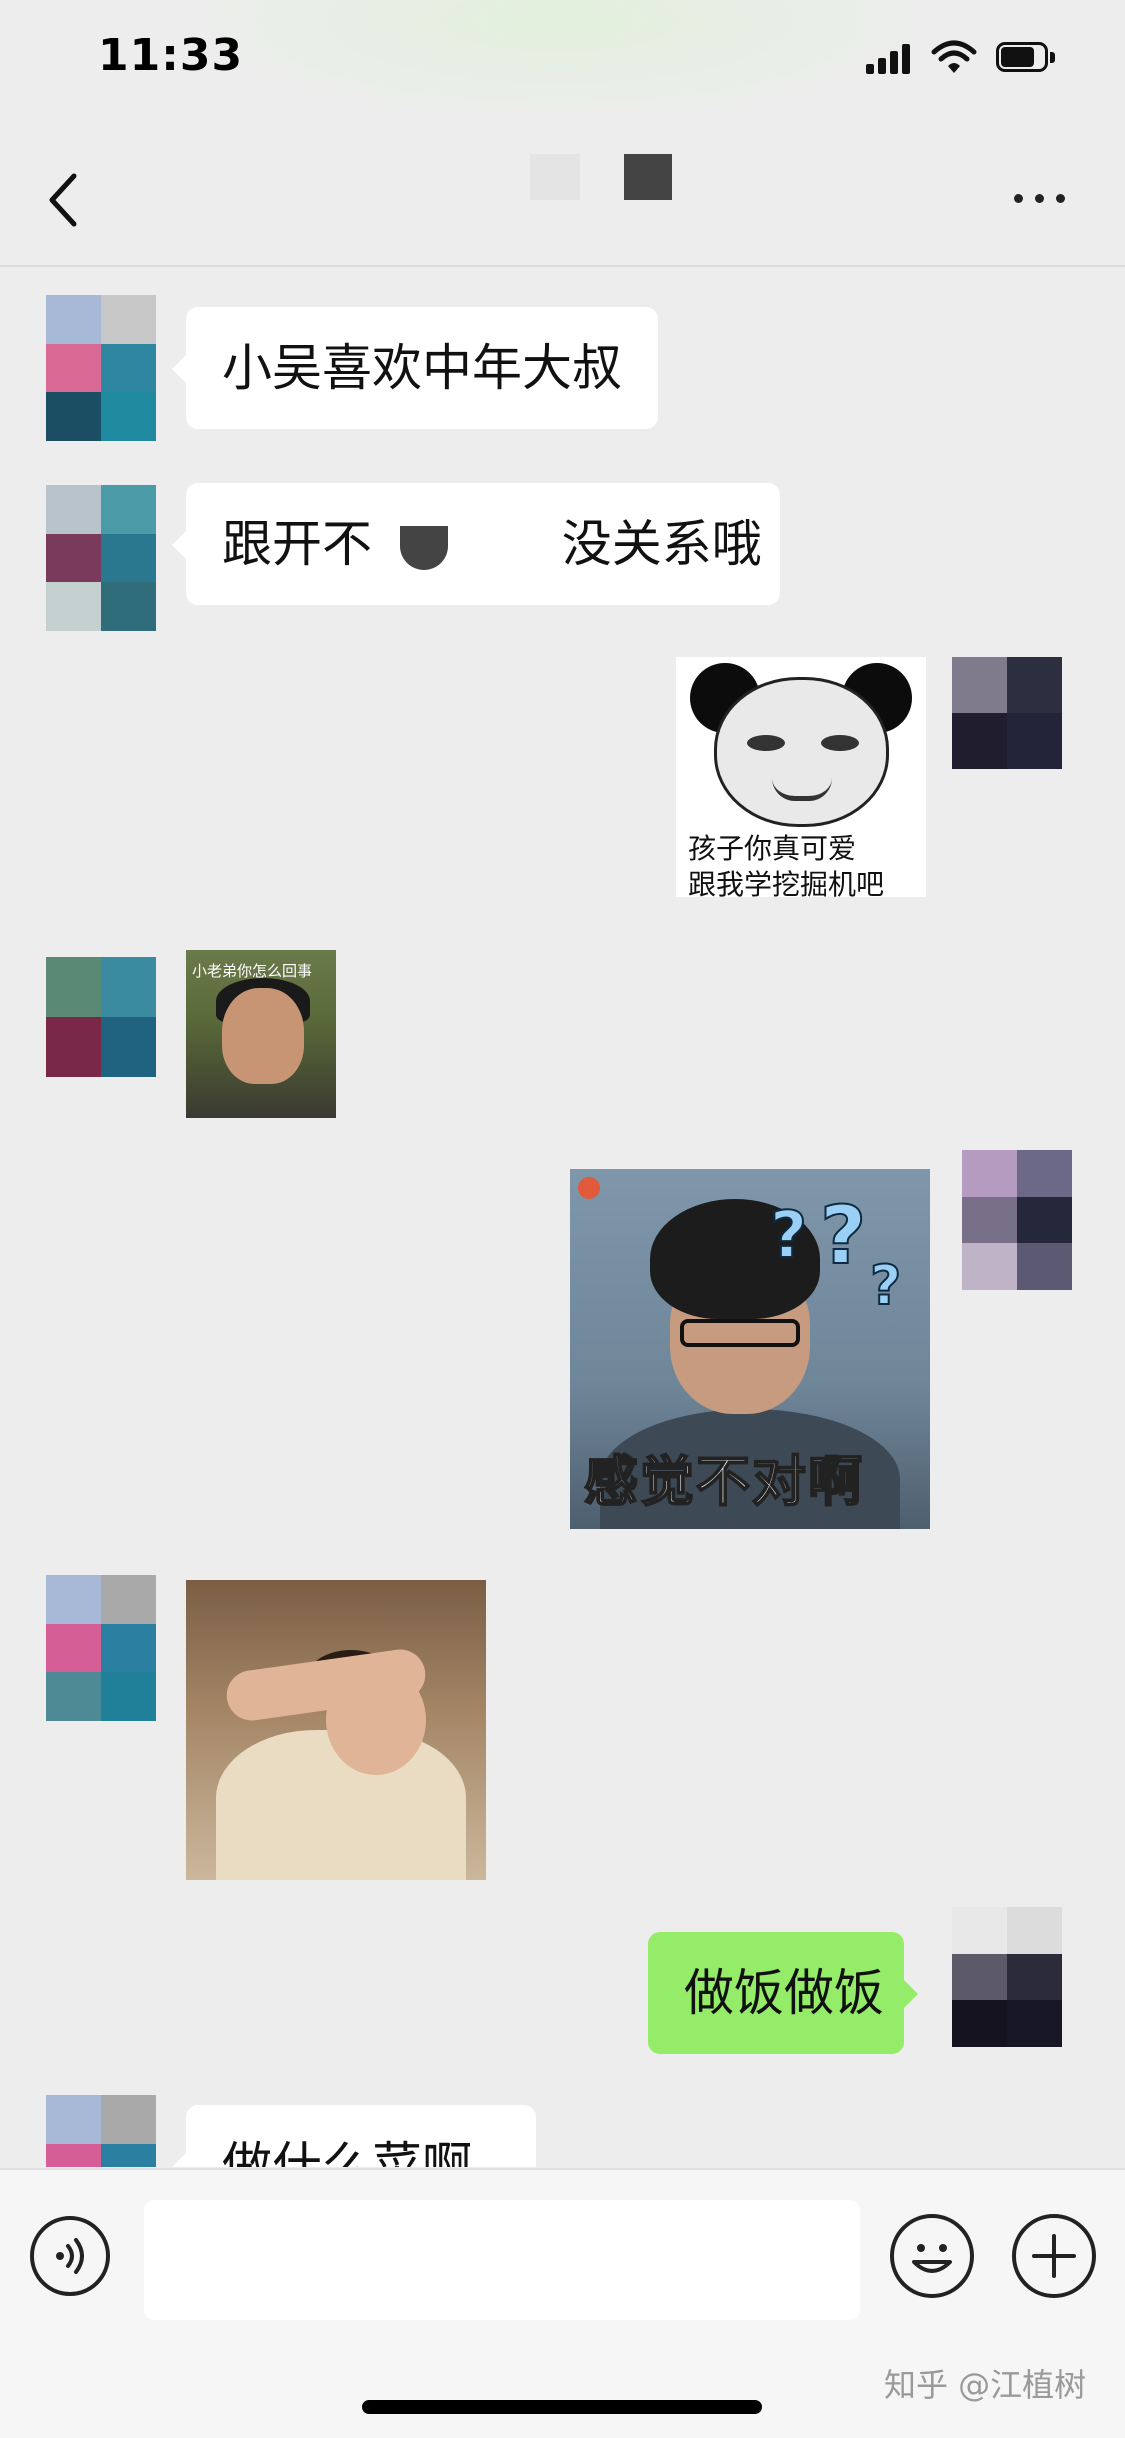 The width and height of the screenshot is (1125, 2438). Describe the element at coordinates (64, 200) in the screenshot. I see `chevron-left-icon` at that location.